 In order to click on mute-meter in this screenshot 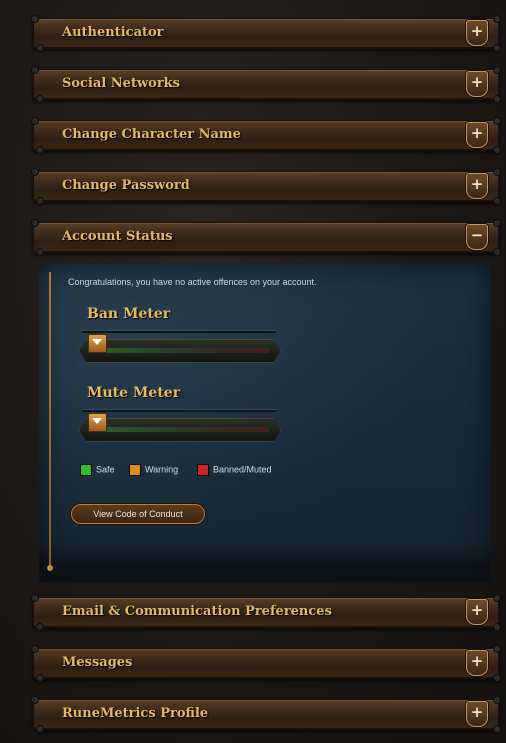, I will do `click(180, 430)`.